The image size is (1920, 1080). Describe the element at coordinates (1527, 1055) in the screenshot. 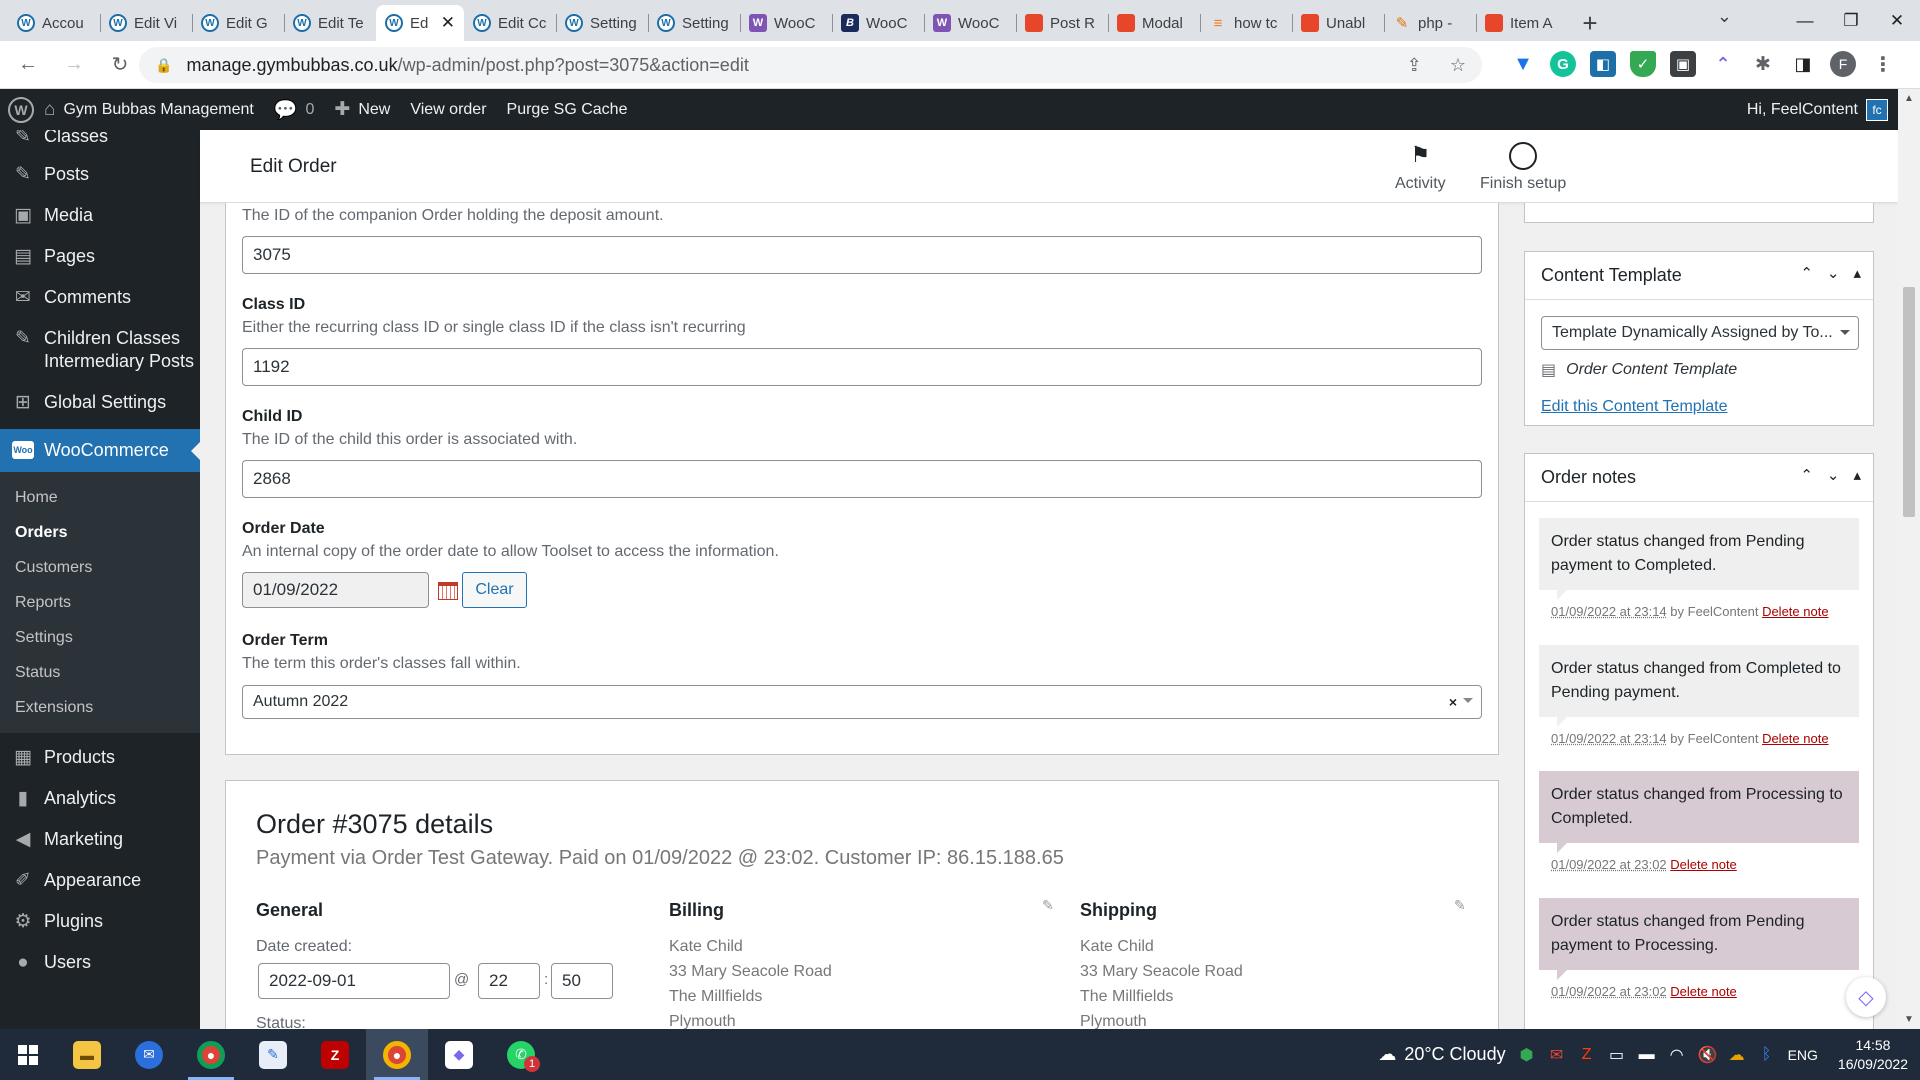

I see `tray-shield-icon: ⬢` at that location.